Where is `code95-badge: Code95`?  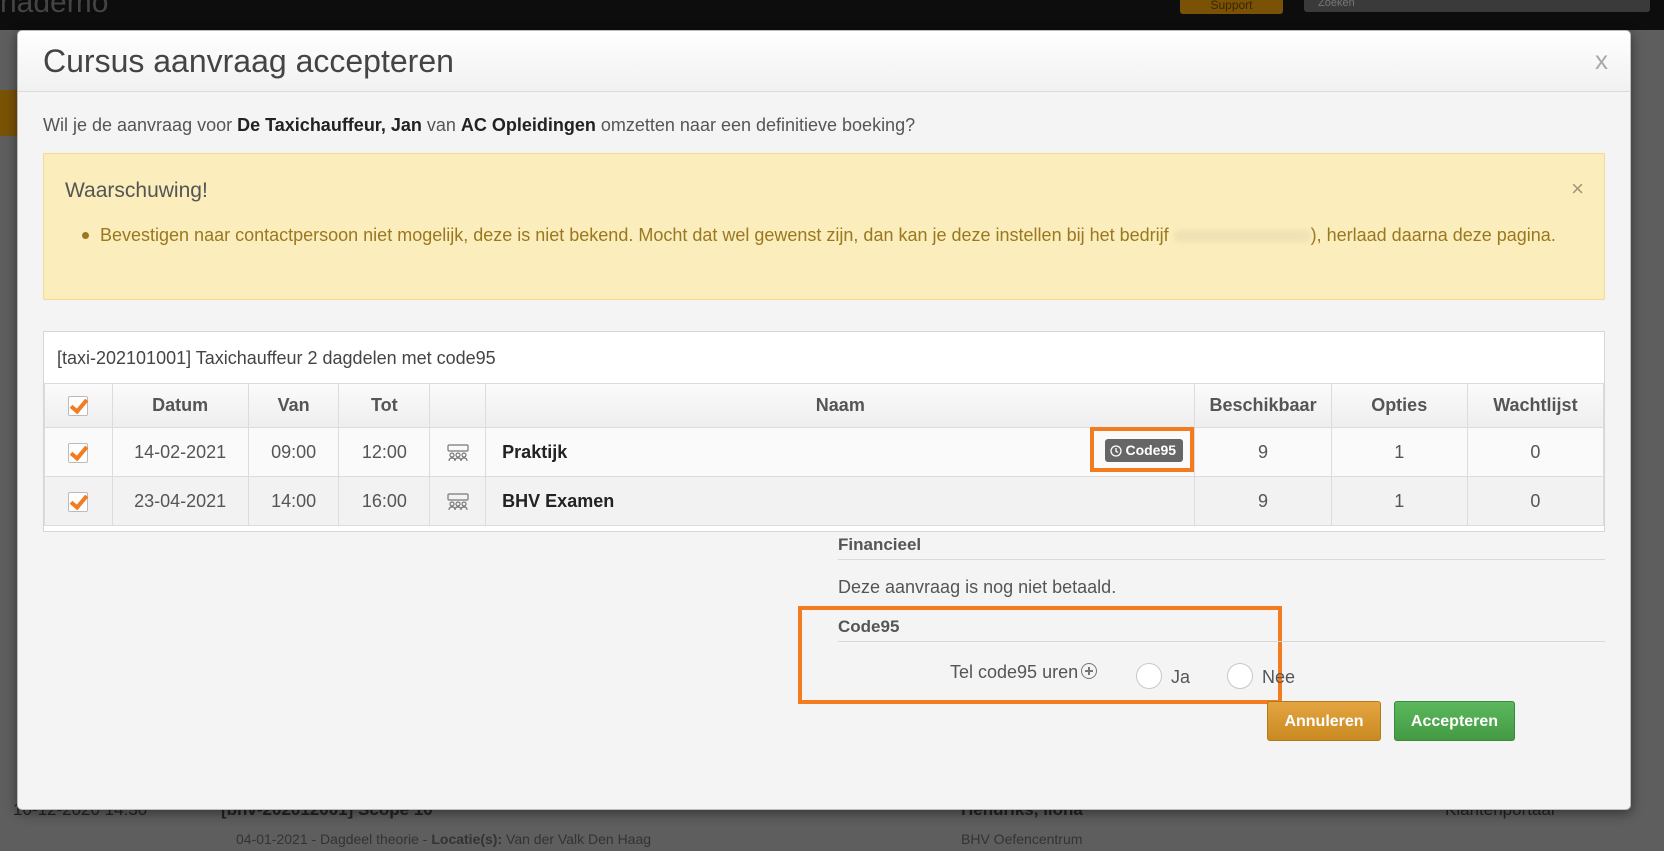
code95-badge: Code95 is located at coordinates (1144, 450).